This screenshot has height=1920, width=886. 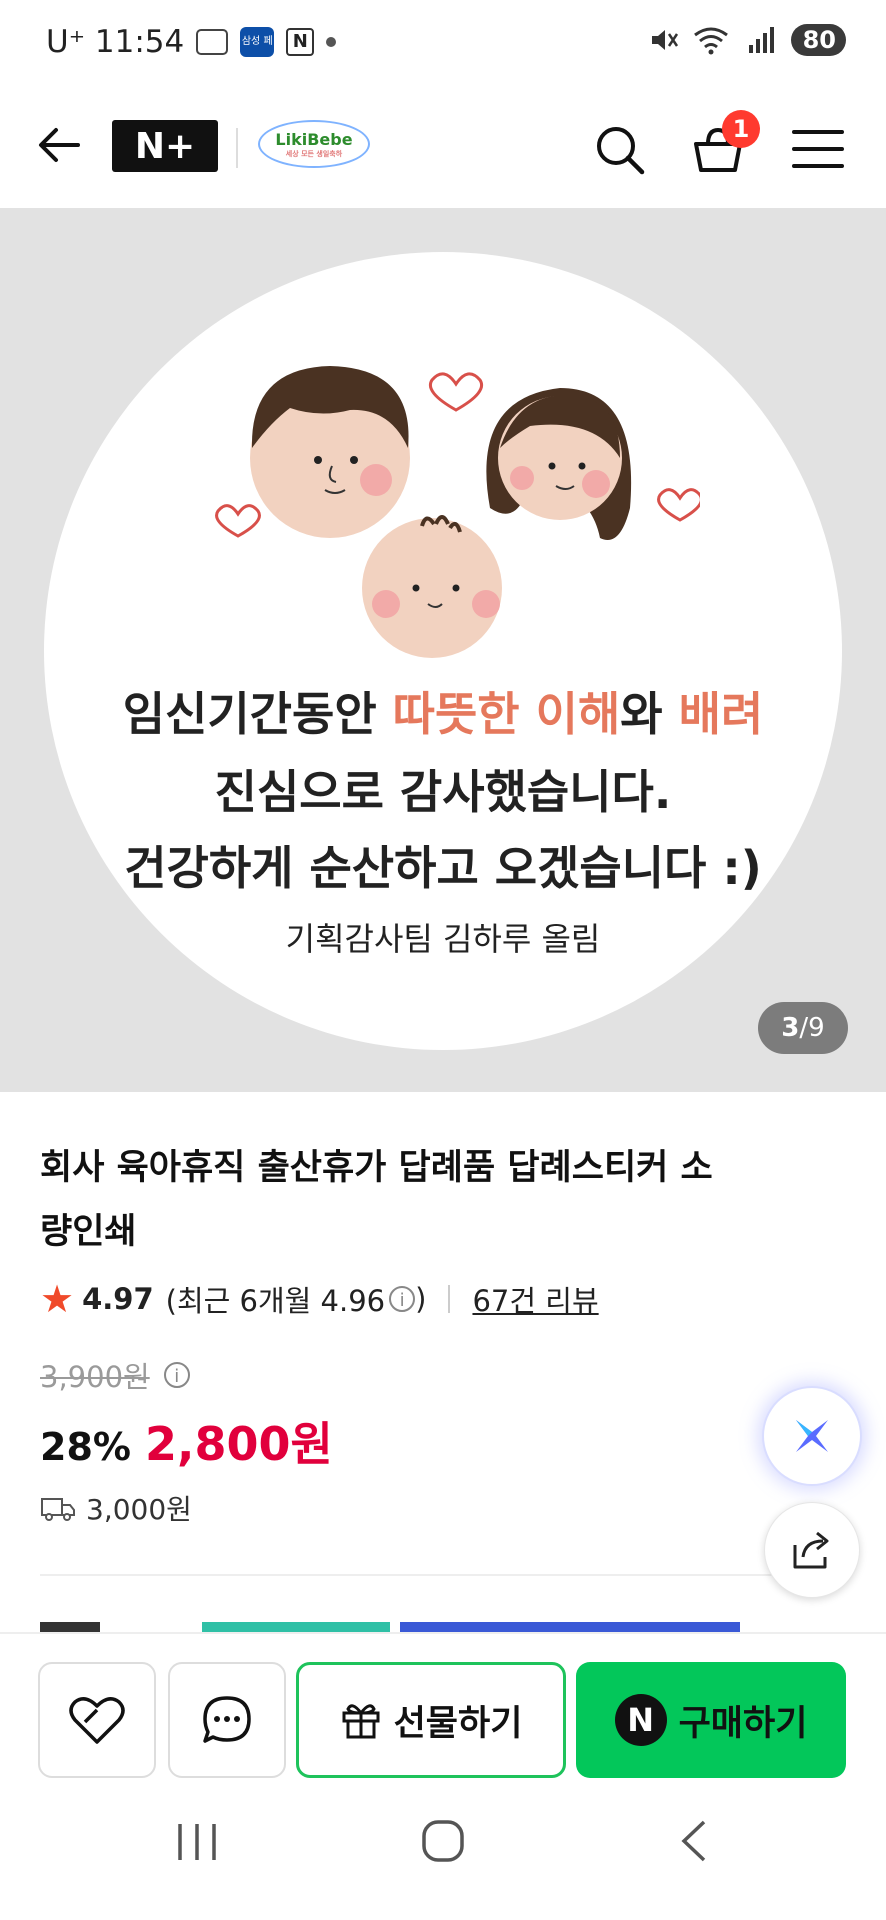 What do you see at coordinates (58, 1509) in the screenshot?
I see `truck-icon` at bounding box center [58, 1509].